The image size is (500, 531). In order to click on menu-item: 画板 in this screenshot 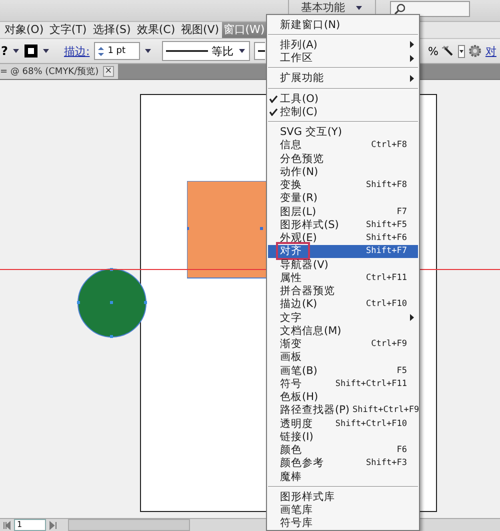, I will do `click(343, 357)`.